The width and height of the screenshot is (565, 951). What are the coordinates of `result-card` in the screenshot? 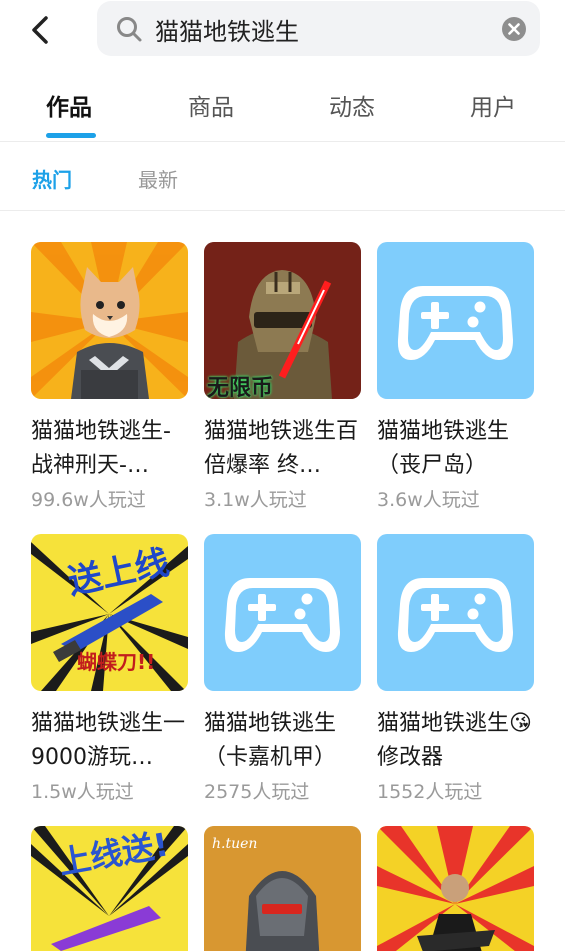 It's located at (457, 888).